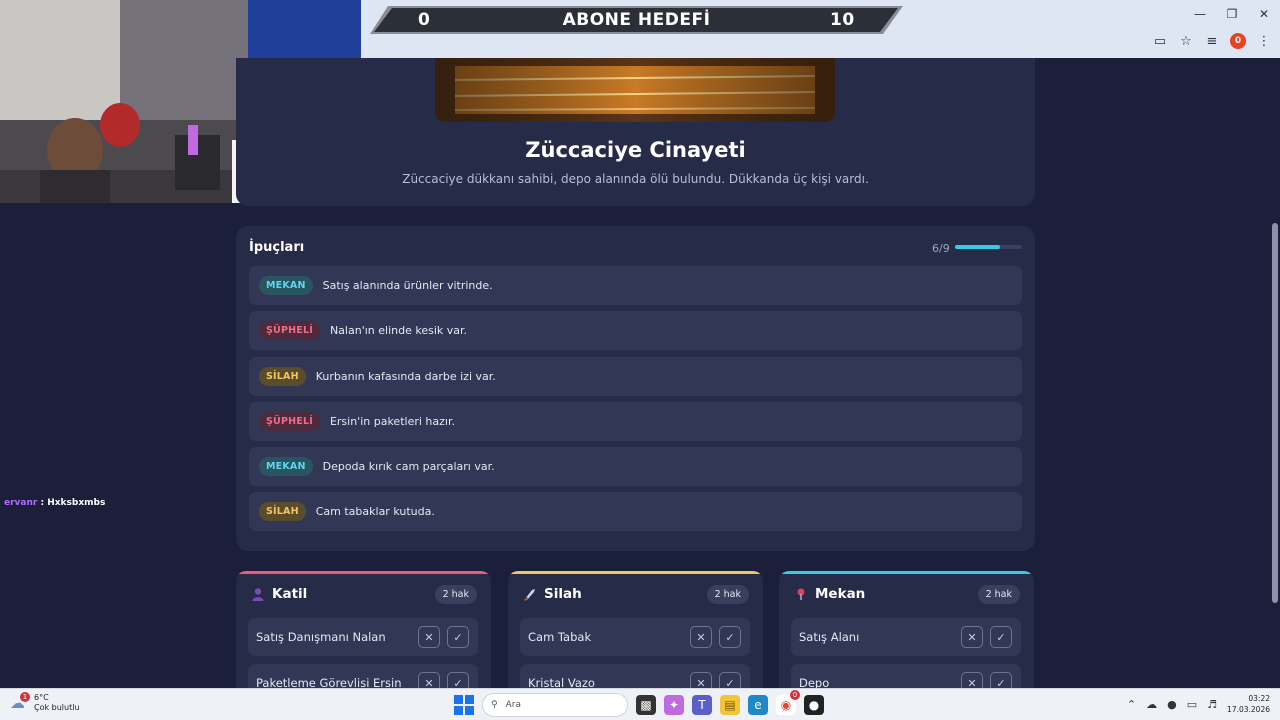 The width and height of the screenshot is (1280, 720). I want to click on search-placeholder: Ara, so click(513, 705).